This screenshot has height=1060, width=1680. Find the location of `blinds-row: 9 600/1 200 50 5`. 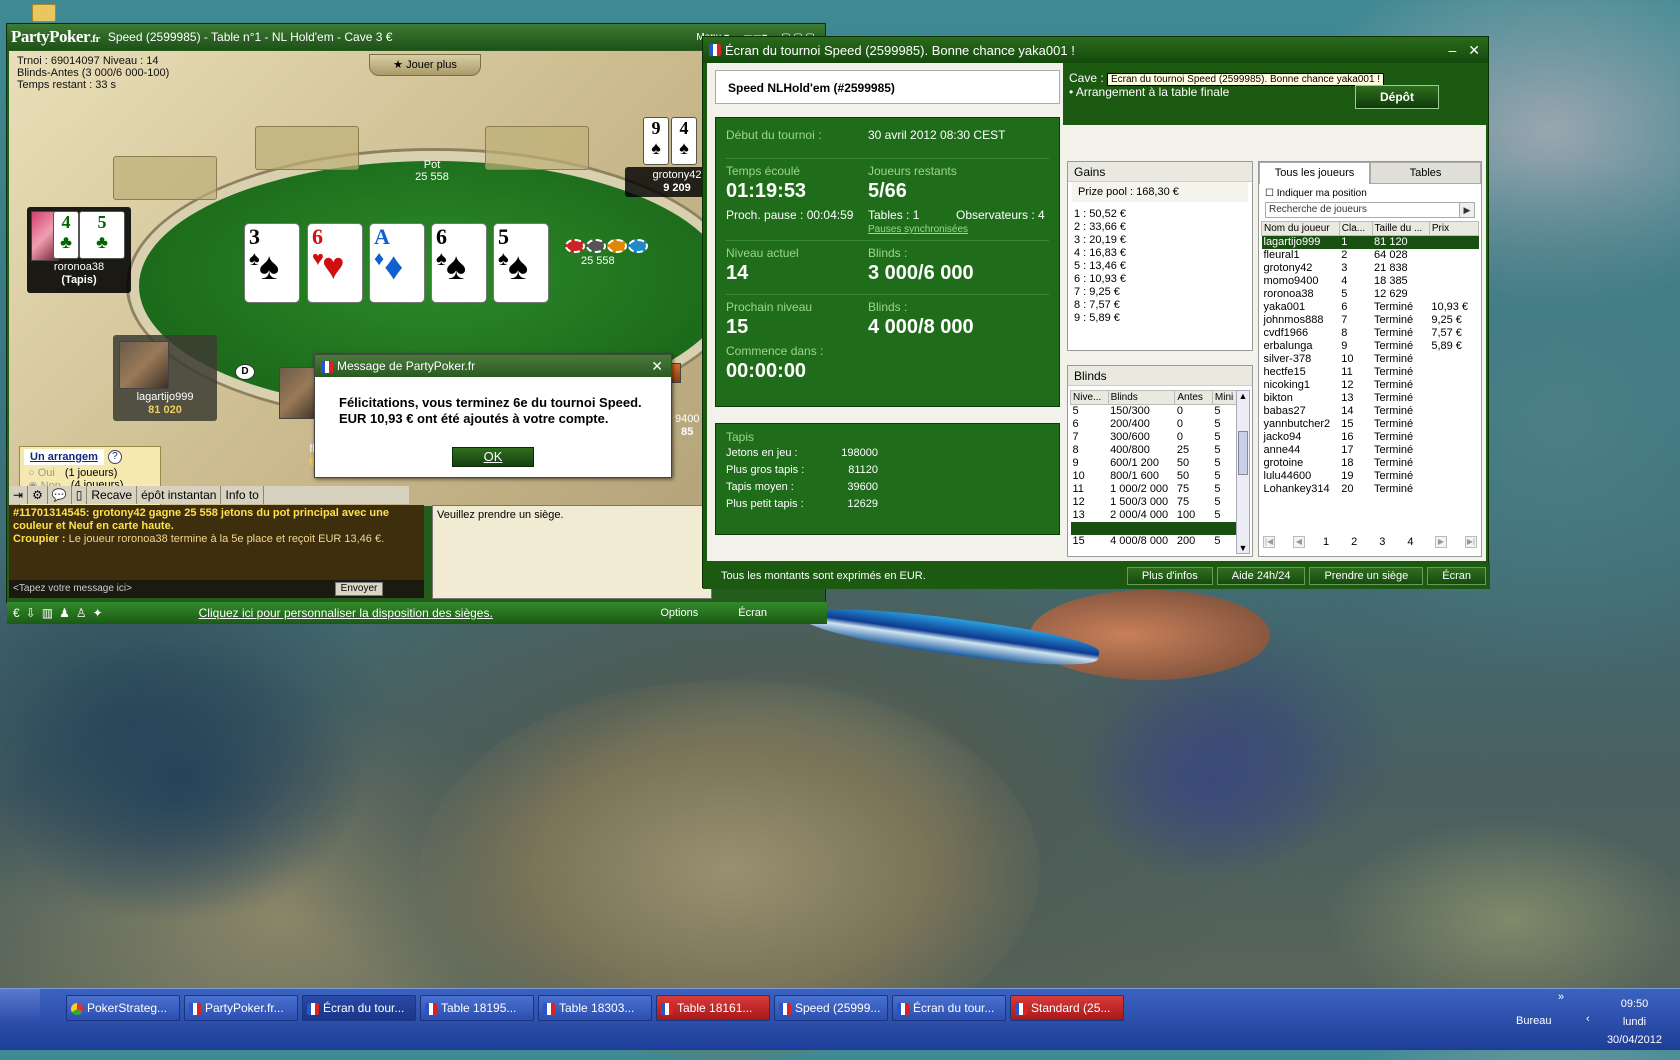

blinds-row: 9 600/1 200 50 5 is located at coordinates (1154, 463).